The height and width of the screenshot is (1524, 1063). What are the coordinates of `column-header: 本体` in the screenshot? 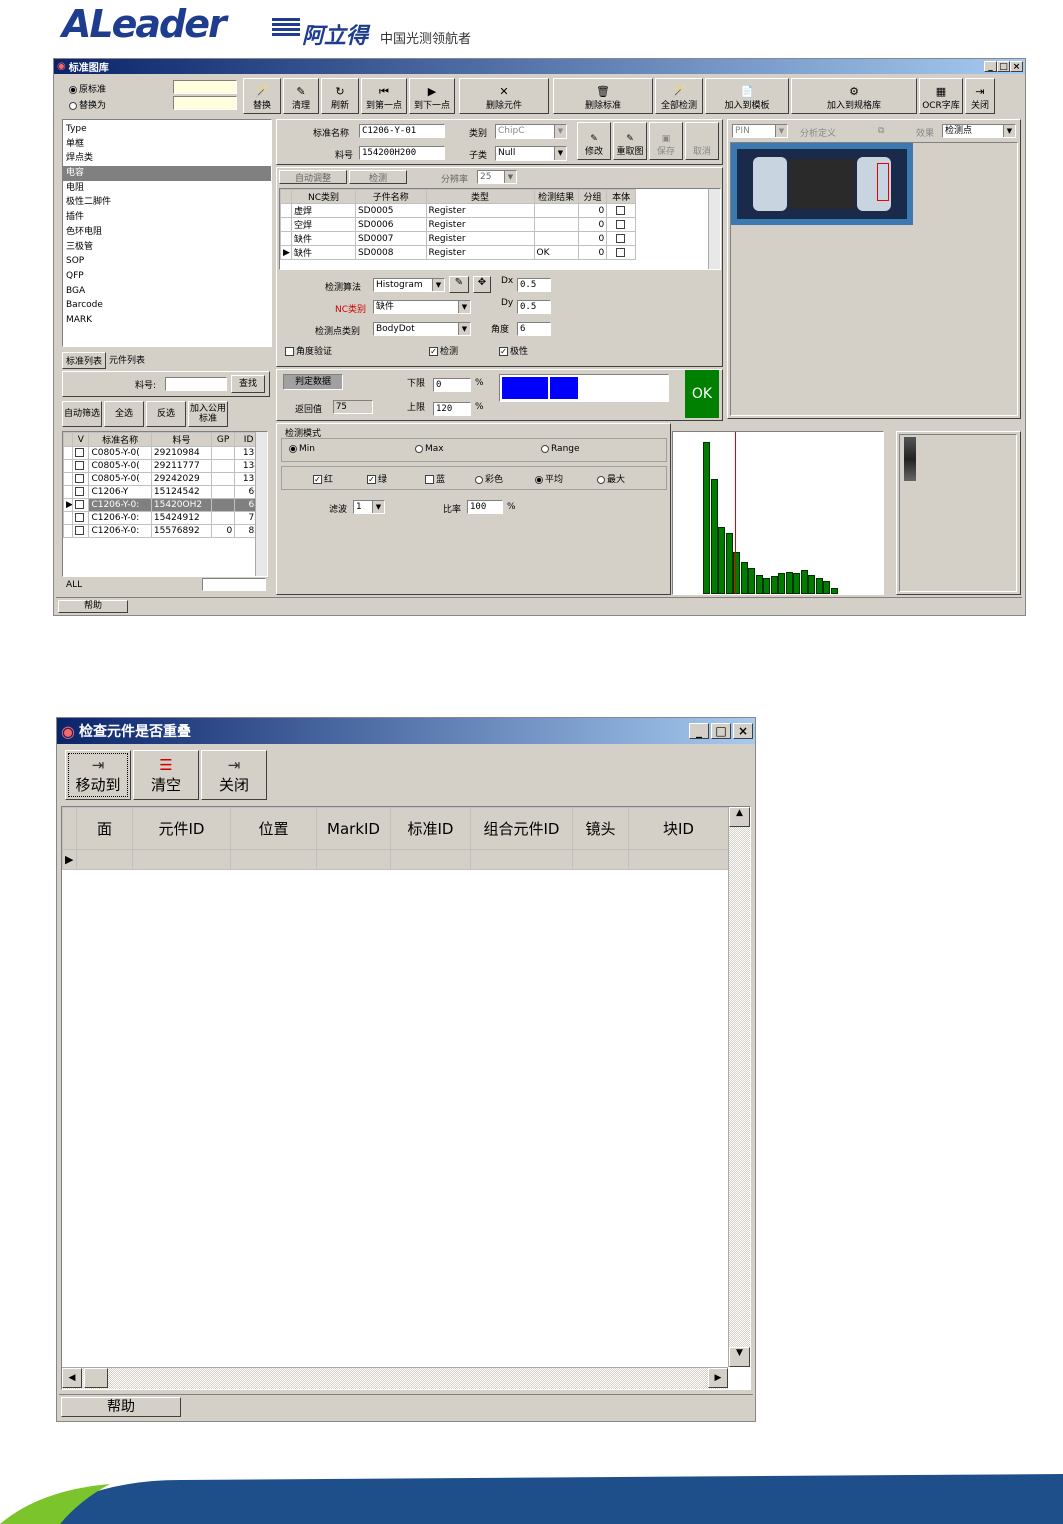 It's located at (621, 196).